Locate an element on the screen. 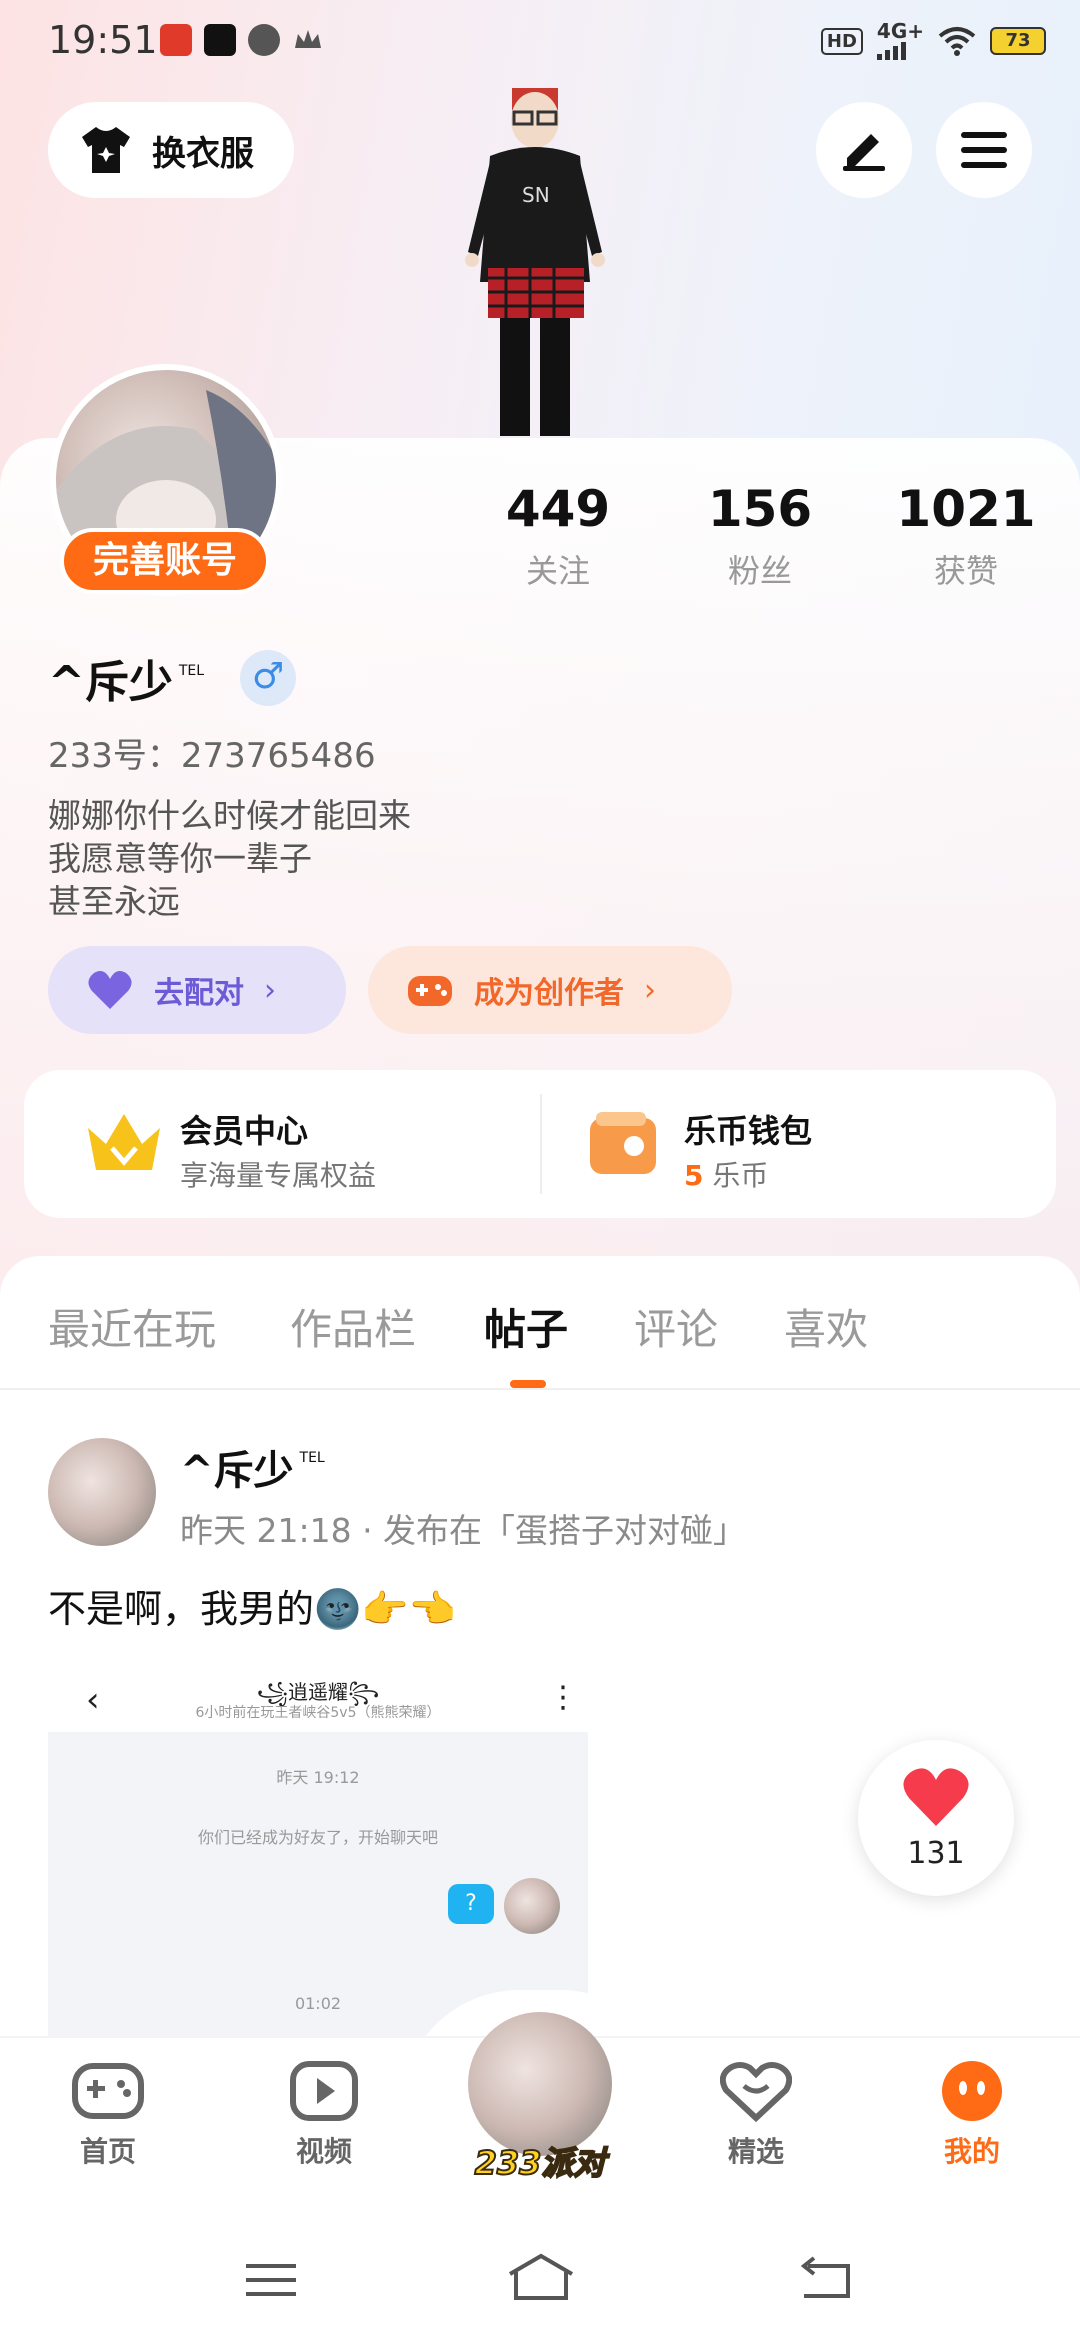 This screenshot has height=2340, width=1080. change-outfit-button: 换衣服 is located at coordinates (171, 150).